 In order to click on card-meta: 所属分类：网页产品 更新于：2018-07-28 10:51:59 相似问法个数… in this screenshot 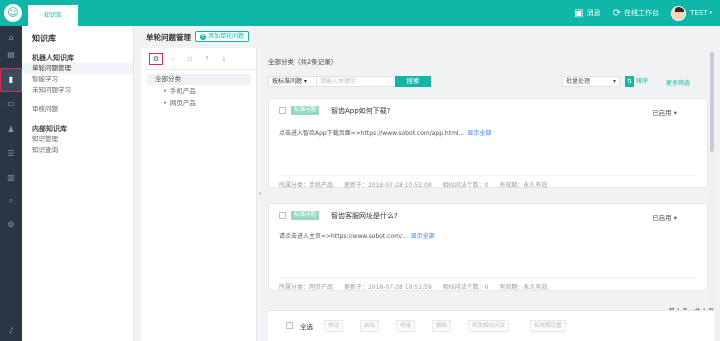, I will do `click(488, 284)`.